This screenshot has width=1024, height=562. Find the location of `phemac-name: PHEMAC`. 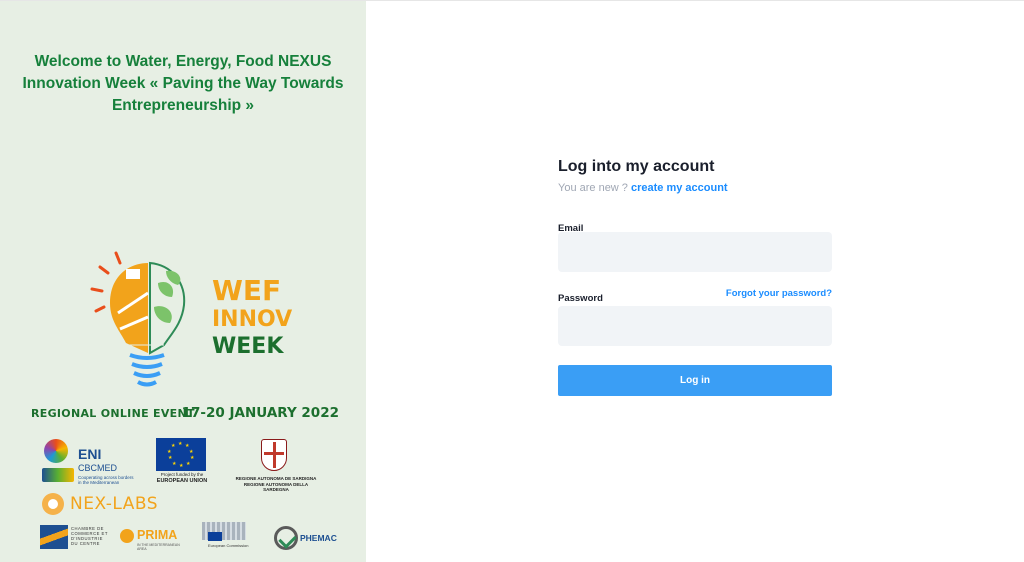

phemac-name: PHEMAC is located at coordinates (318, 538).